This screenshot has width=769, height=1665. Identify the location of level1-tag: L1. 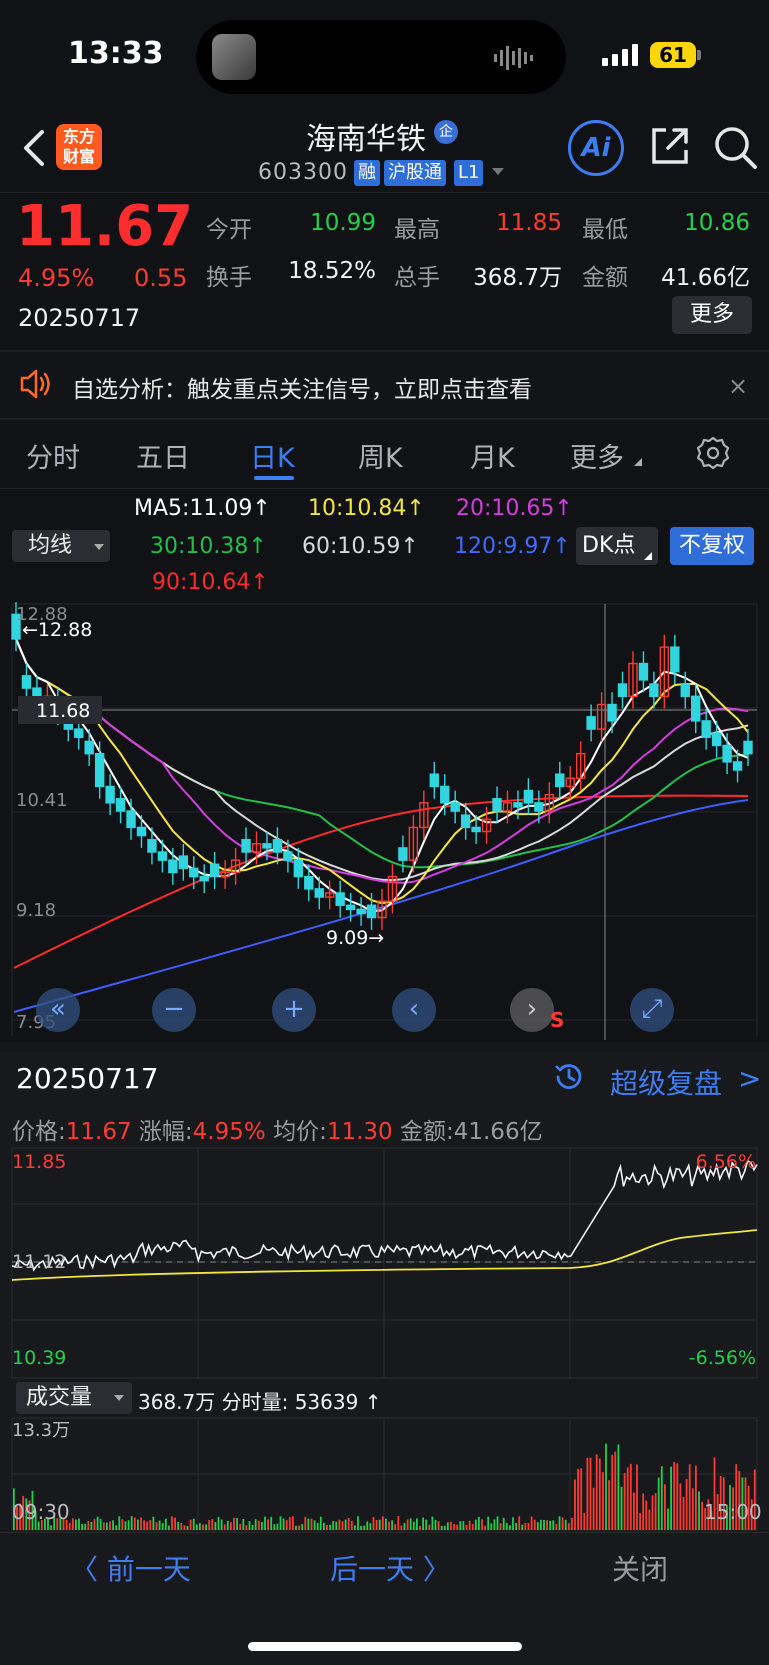
(469, 173).